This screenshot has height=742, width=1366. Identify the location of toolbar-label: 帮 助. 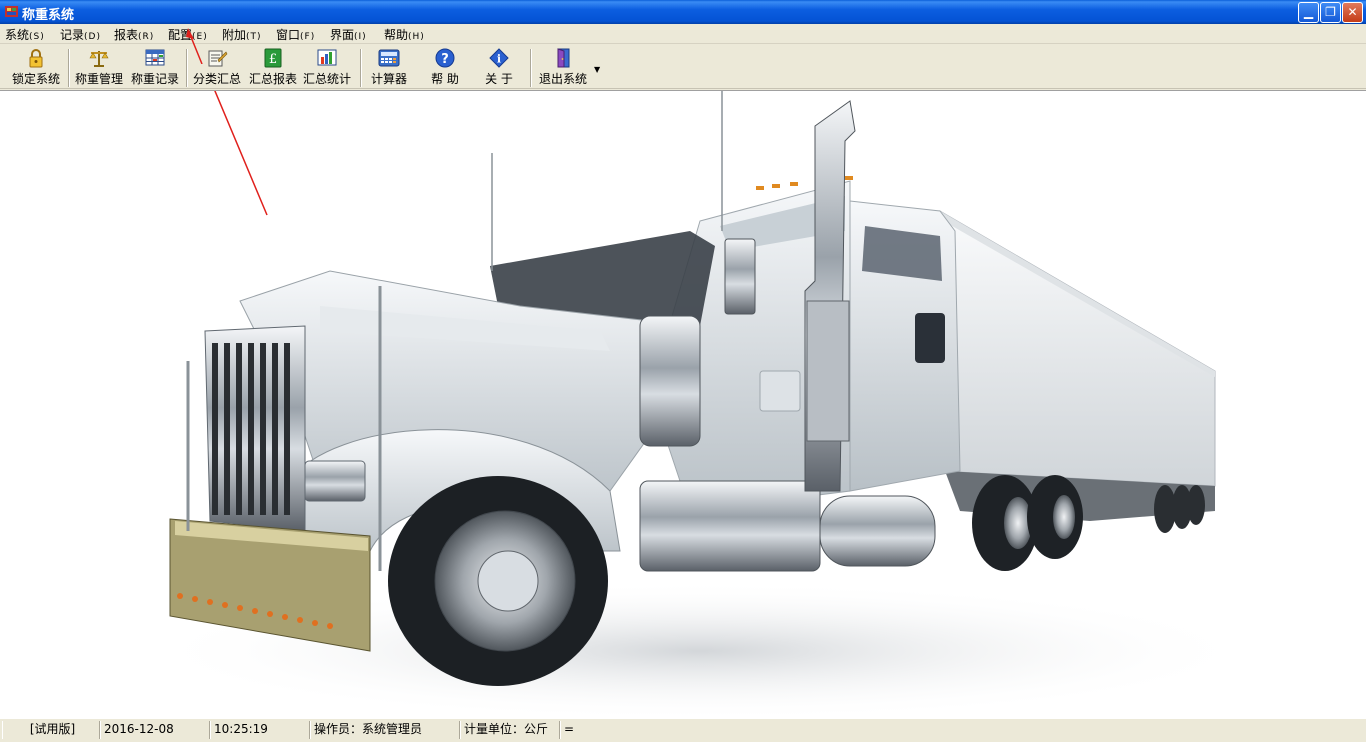
(445, 79).